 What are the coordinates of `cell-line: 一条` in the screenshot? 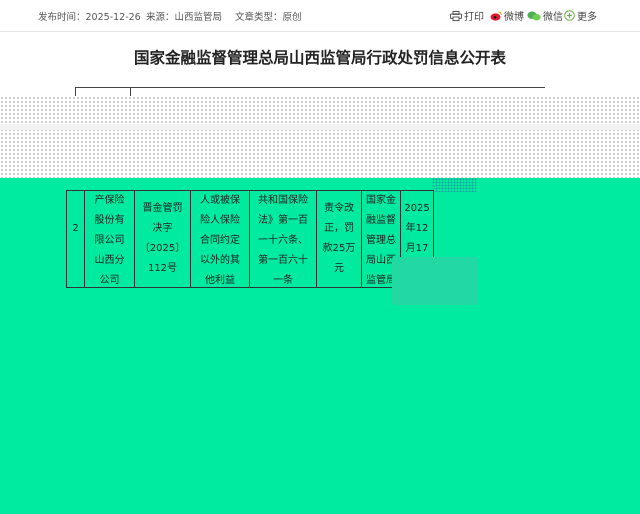 It's located at (283, 280).